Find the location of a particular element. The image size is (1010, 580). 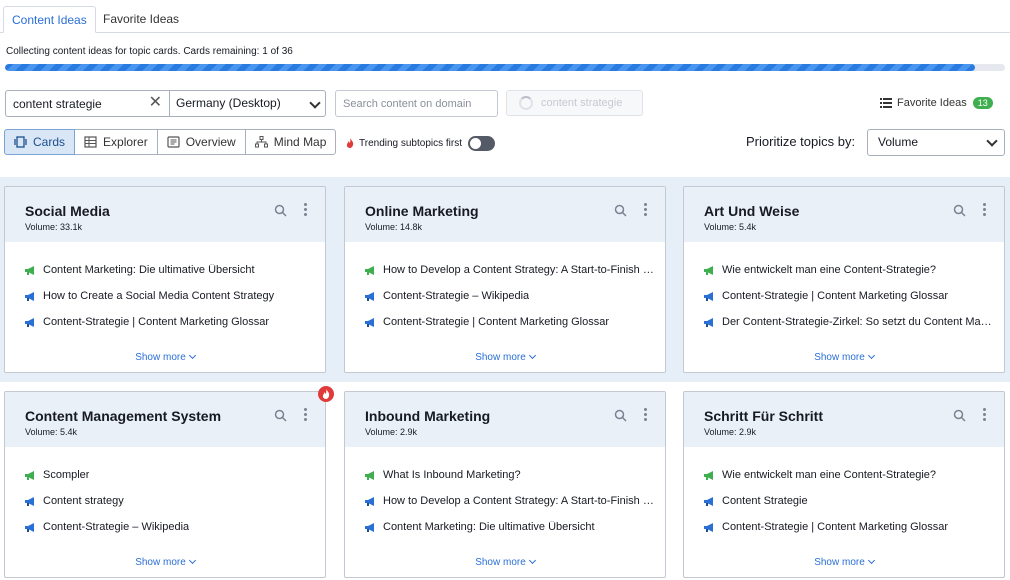

card-title: Content Management System is located at coordinates (123, 416).